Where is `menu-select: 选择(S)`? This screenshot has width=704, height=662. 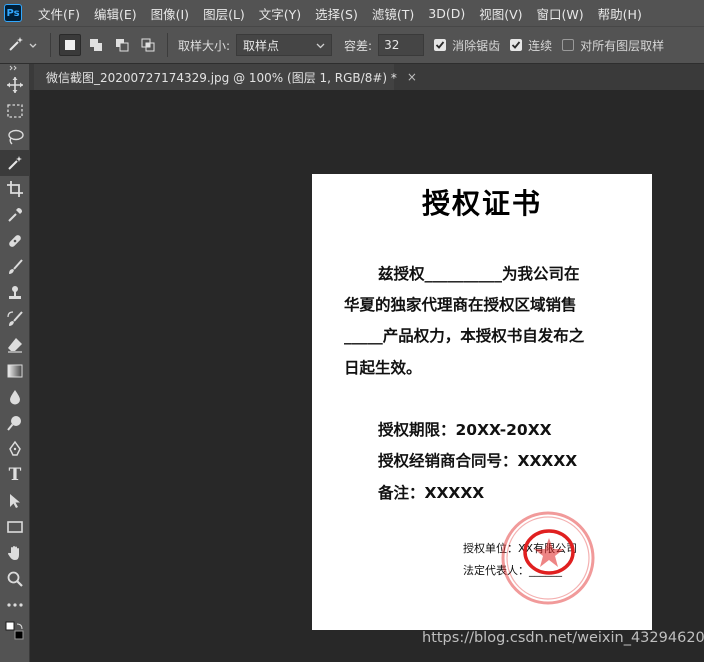 menu-select: 选择(S) is located at coordinates (336, 13).